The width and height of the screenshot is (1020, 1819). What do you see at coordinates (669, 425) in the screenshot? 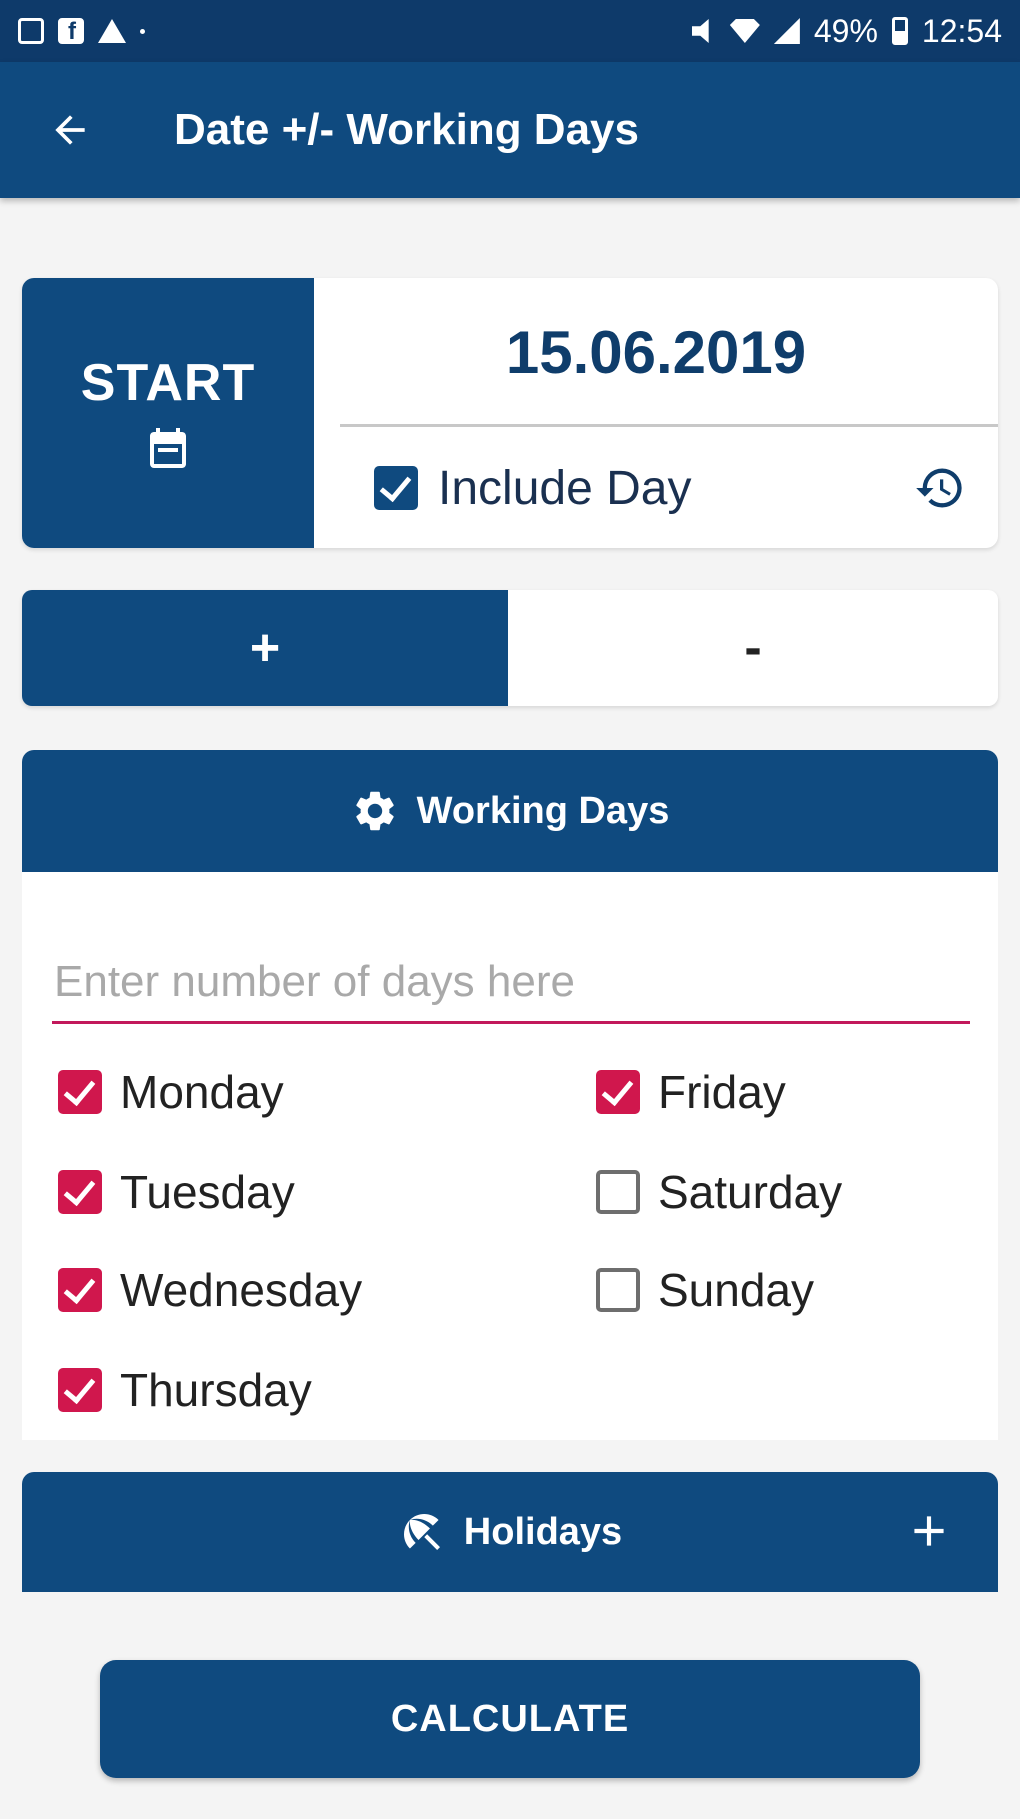
I see `divider` at bounding box center [669, 425].